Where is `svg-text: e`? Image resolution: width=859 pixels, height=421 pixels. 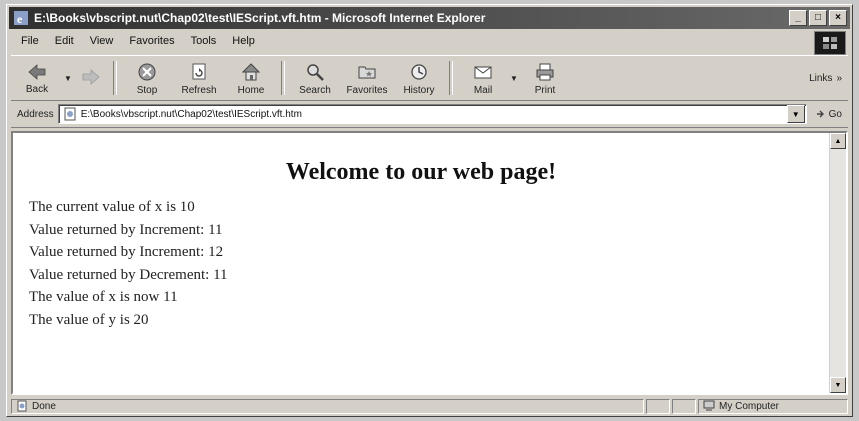 svg-text: e is located at coordinates (20, 19).